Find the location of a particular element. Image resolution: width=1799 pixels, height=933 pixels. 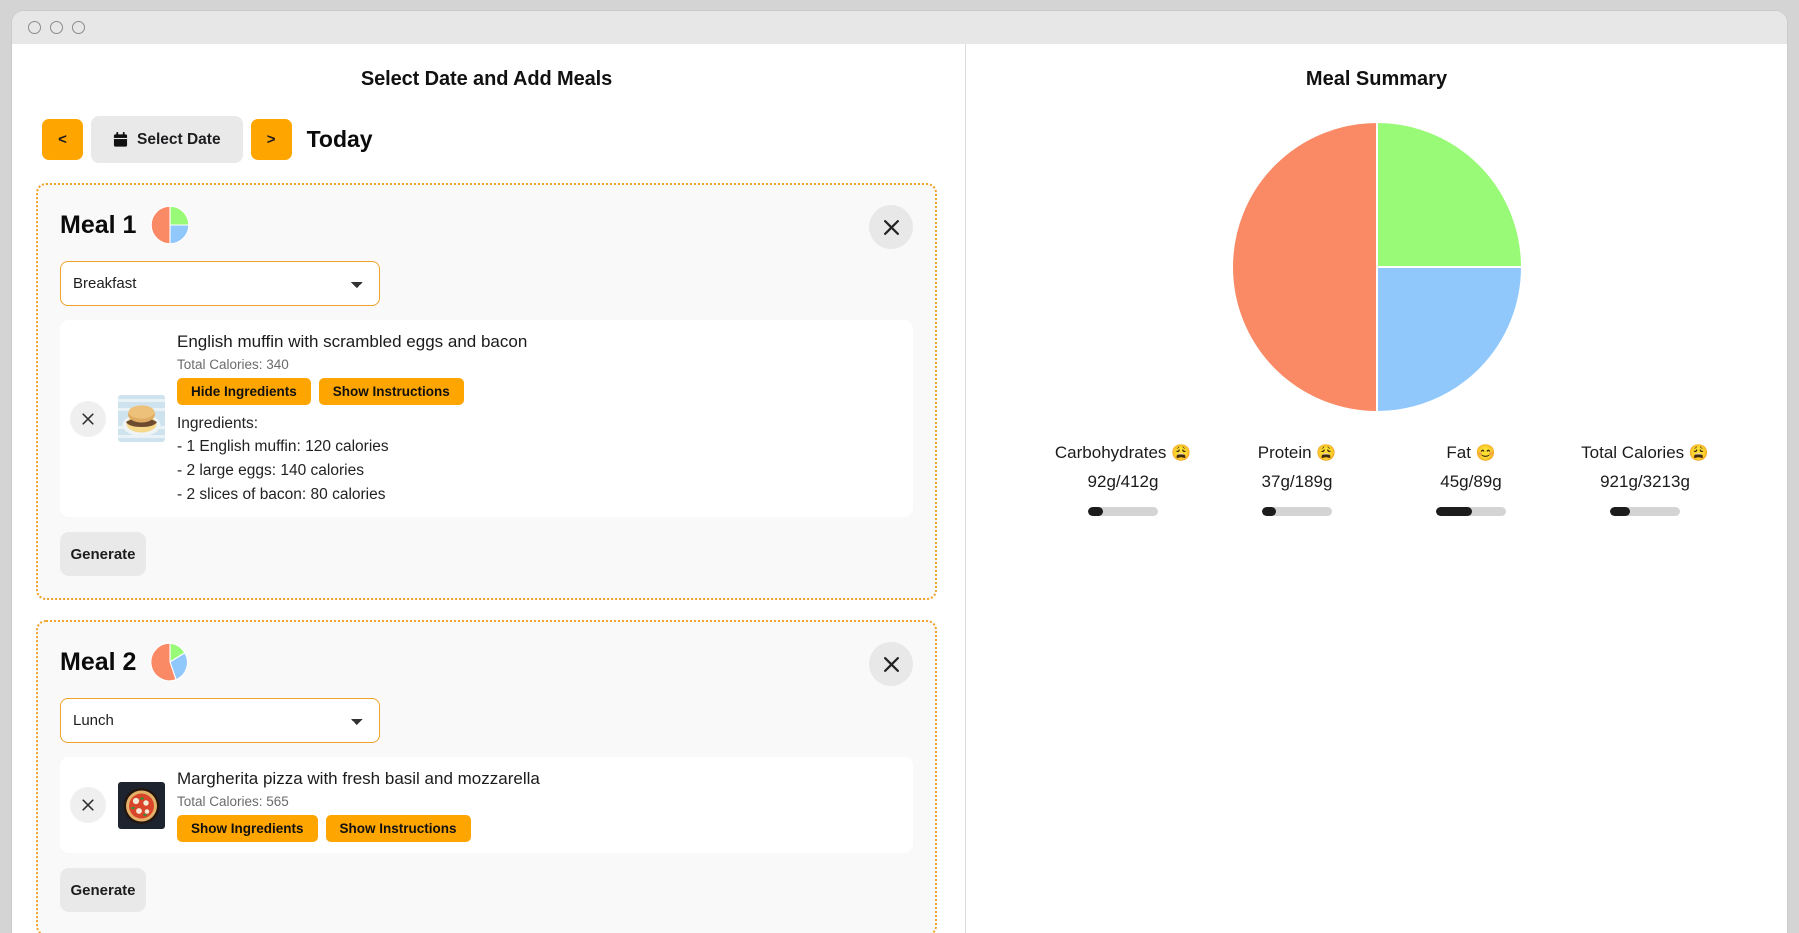

toggle-ingredients-button: Hide Ingredients is located at coordinates (244, 391).